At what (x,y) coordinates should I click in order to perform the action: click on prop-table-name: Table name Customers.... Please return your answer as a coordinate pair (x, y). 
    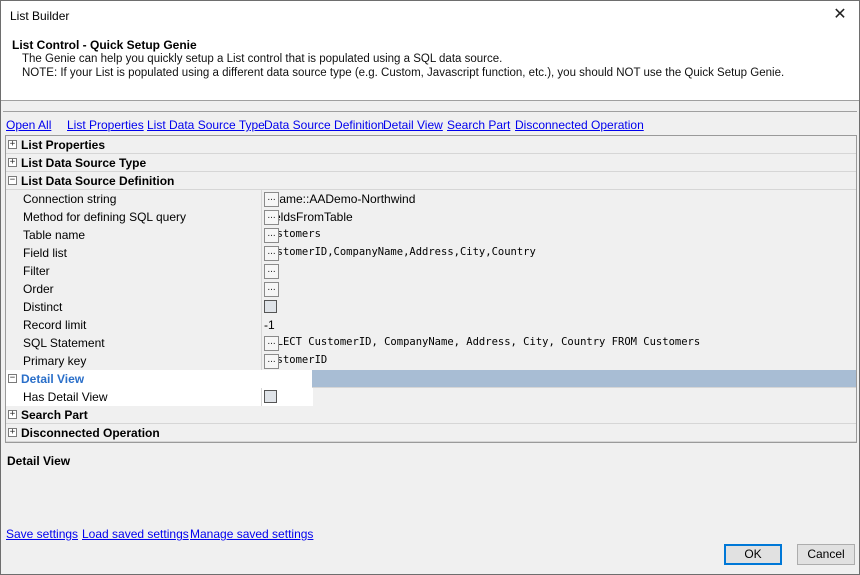
    Looking at the image, I should click on (431, 235).